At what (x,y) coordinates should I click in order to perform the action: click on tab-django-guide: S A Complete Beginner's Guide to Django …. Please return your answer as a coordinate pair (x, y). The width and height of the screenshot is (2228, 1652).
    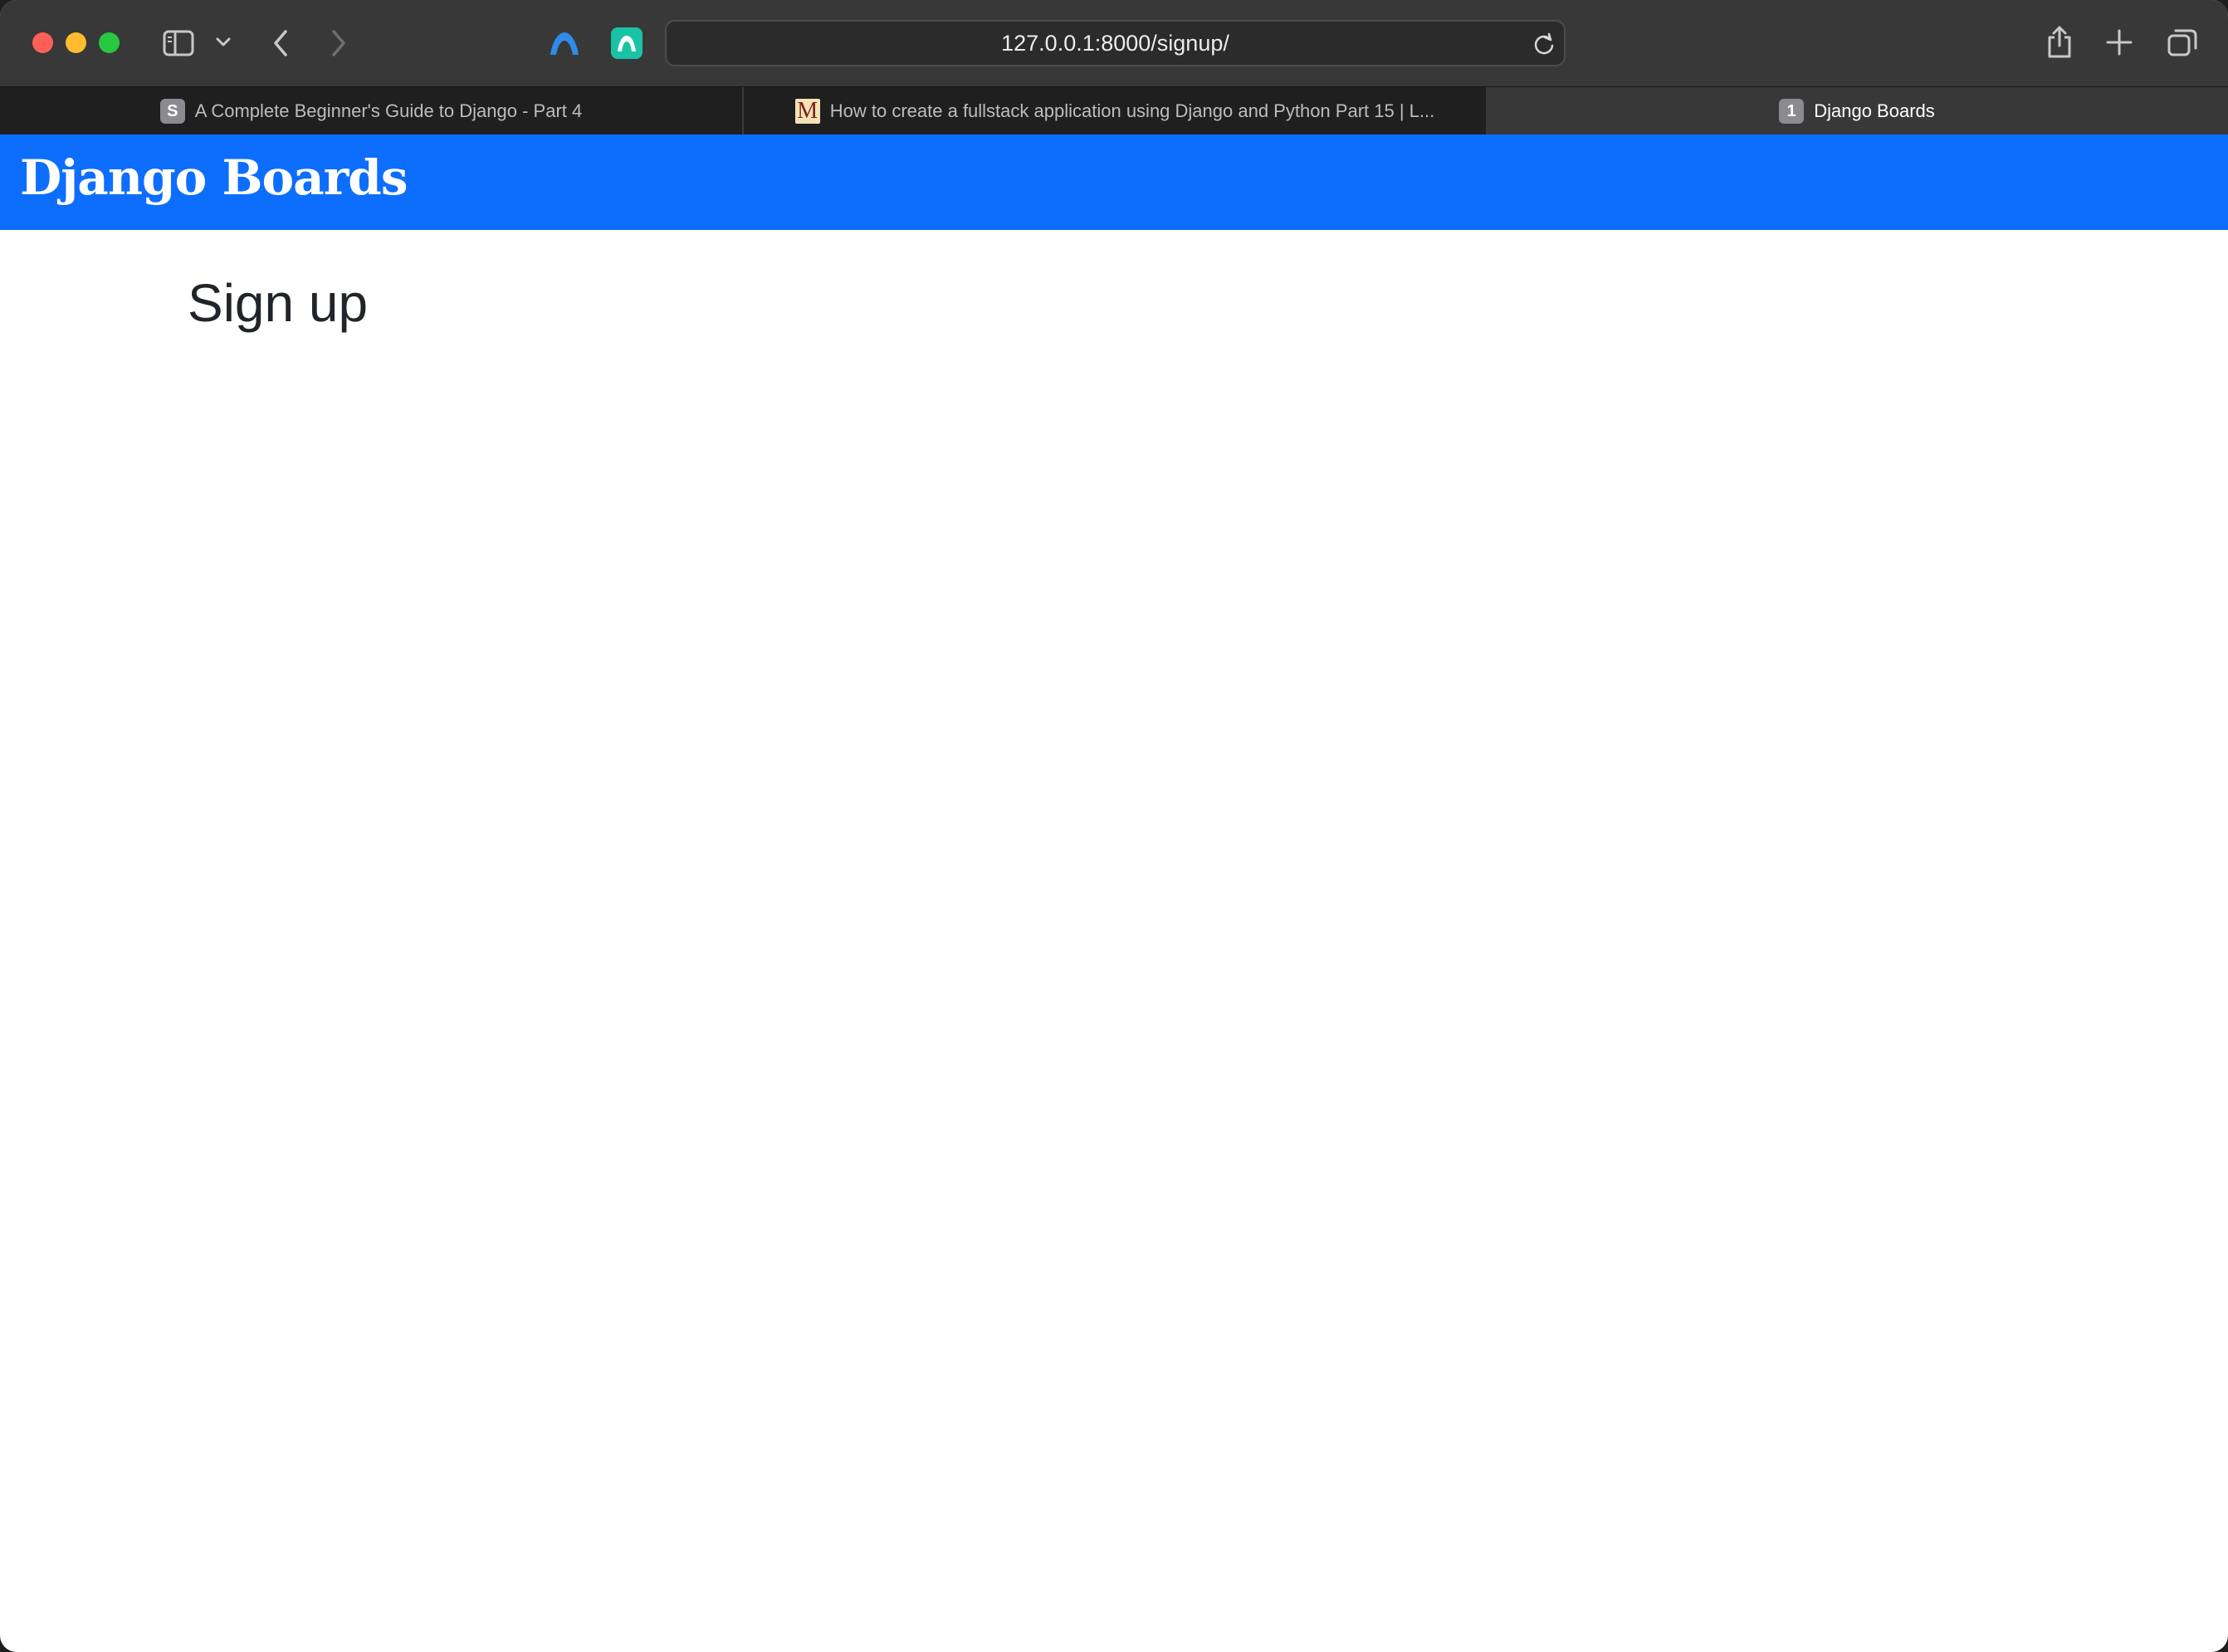
    Looking at the image, I should click on (371, 111).